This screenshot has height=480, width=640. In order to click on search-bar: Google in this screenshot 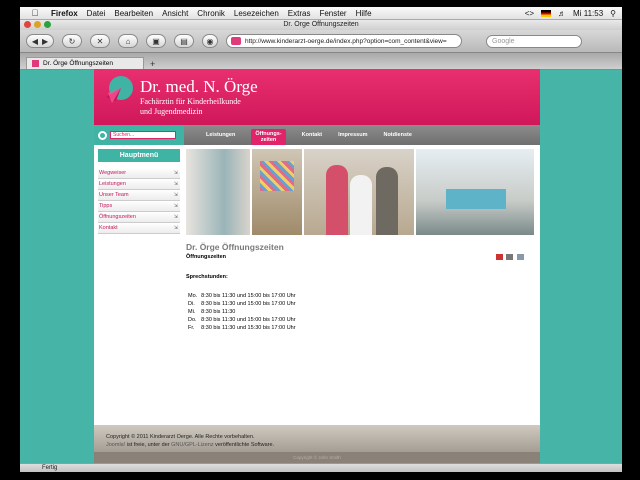, I will do `click(534, 41)`.